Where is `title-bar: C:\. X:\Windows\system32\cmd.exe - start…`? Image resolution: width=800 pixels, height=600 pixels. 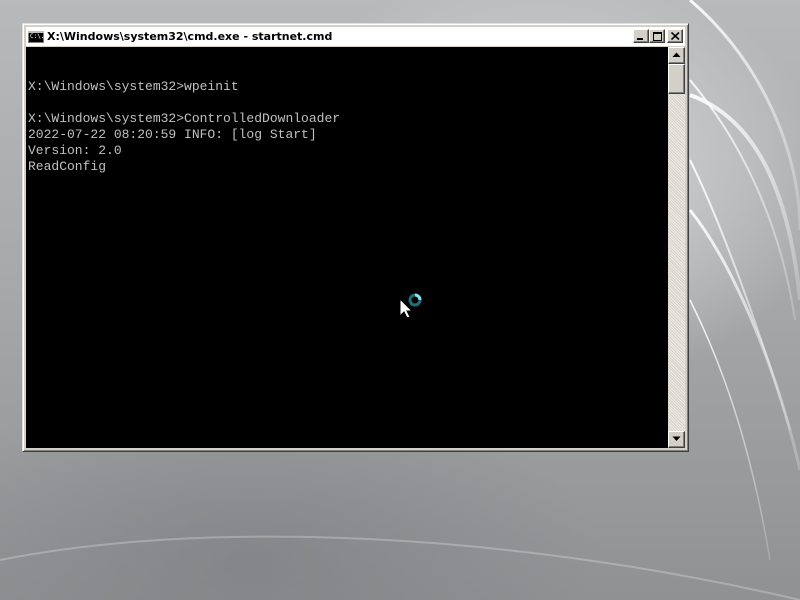
title-bar: C:\. X:\Windows\system32\cmd.exe - start… is located at coordinates (355, 36).